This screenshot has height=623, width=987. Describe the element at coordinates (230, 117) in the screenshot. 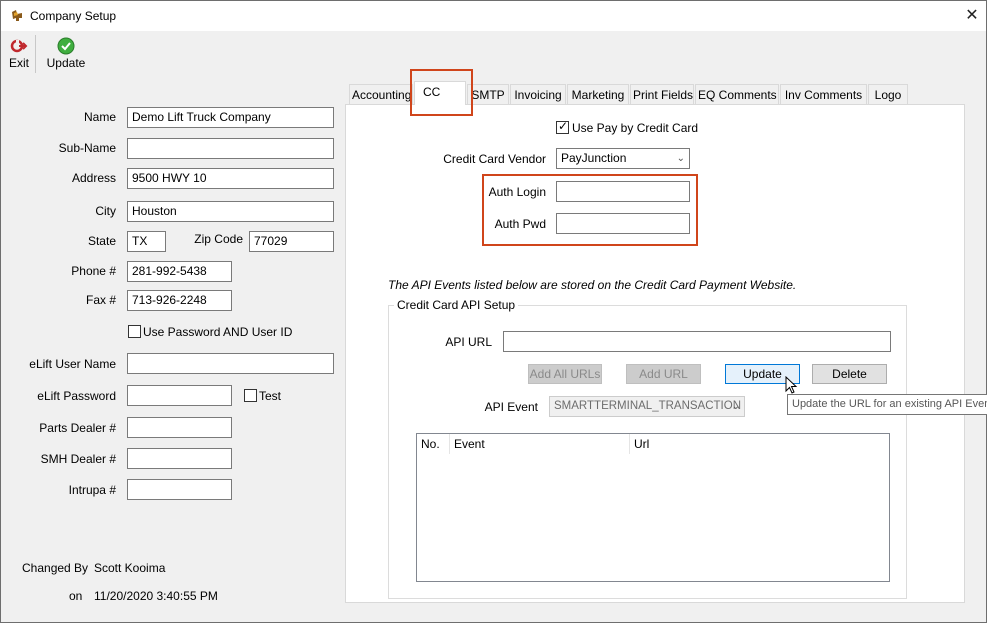

I see `name-field: Demo Lift Truck Company` at that location.